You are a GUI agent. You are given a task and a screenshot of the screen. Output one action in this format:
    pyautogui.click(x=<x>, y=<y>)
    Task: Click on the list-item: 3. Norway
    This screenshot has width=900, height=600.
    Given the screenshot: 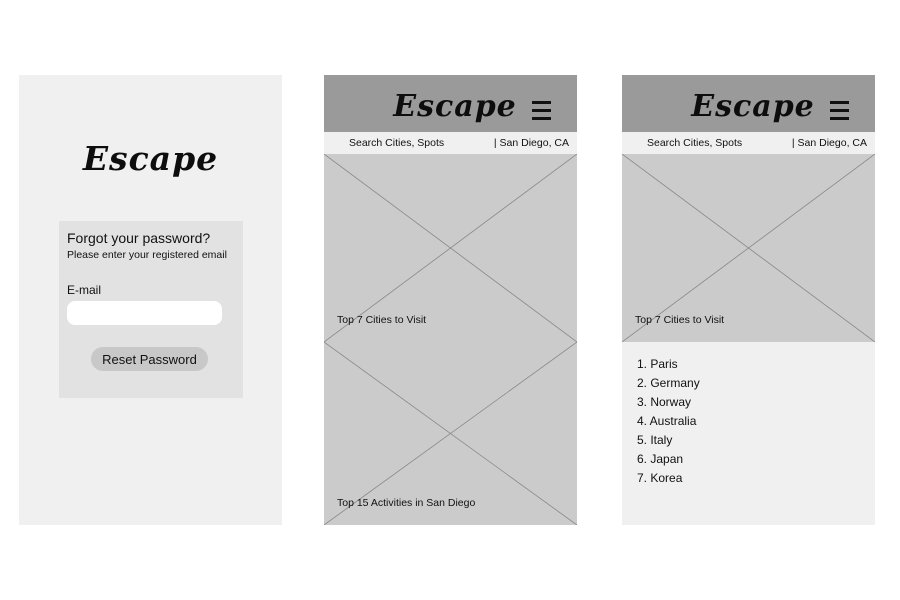 What is the action you would take?
    pyautogui.click(x=668, y=402)
    